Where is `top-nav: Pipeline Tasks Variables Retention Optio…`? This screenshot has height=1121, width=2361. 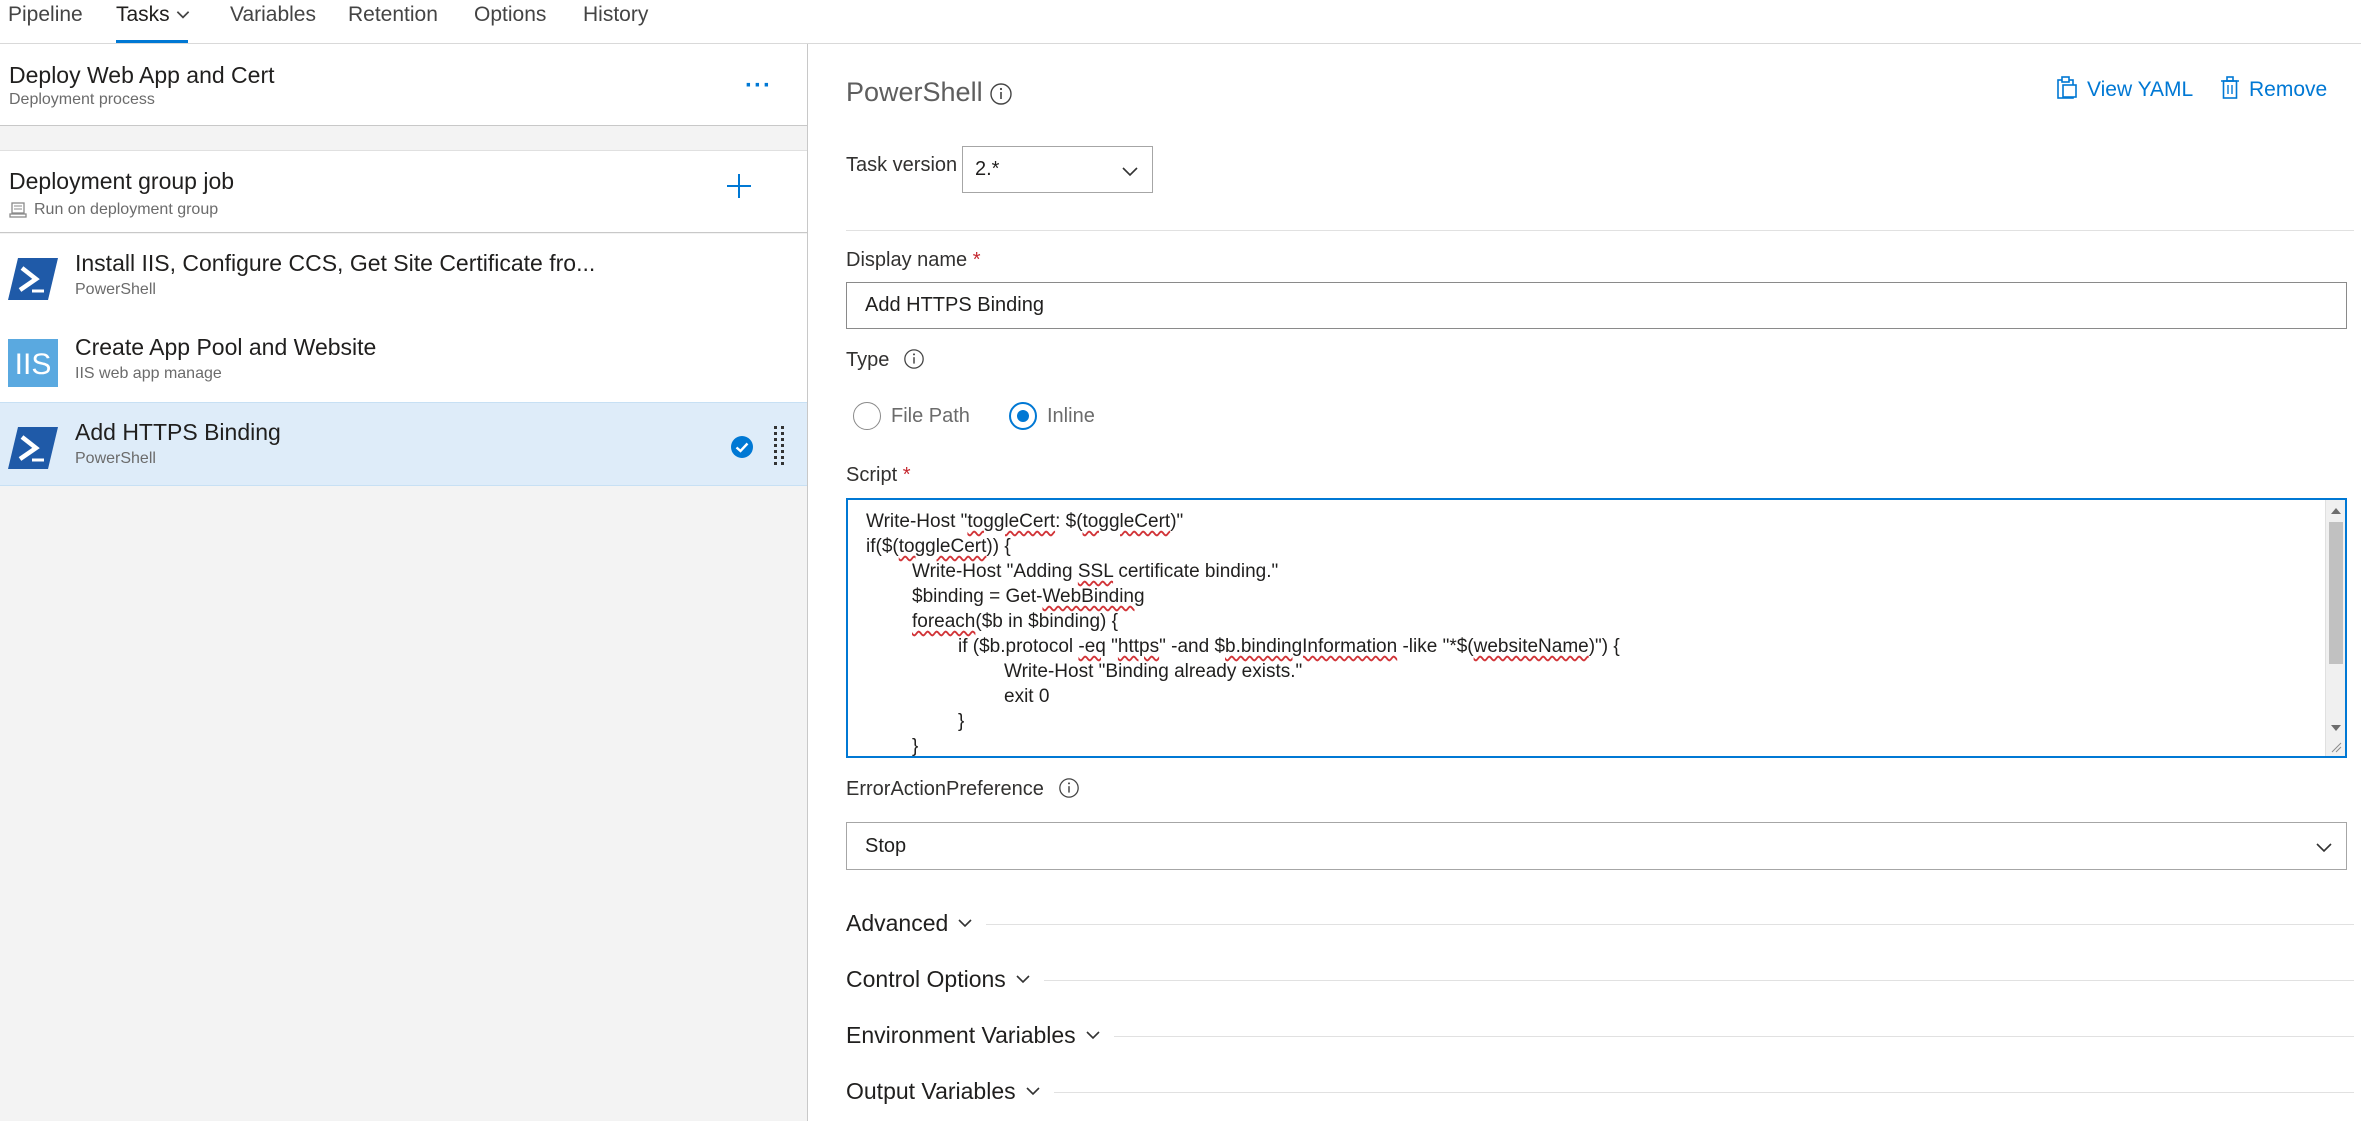
top-nav: Pipeline Tasks Variables Retention Optio… is located at coordinates (1180, 22).